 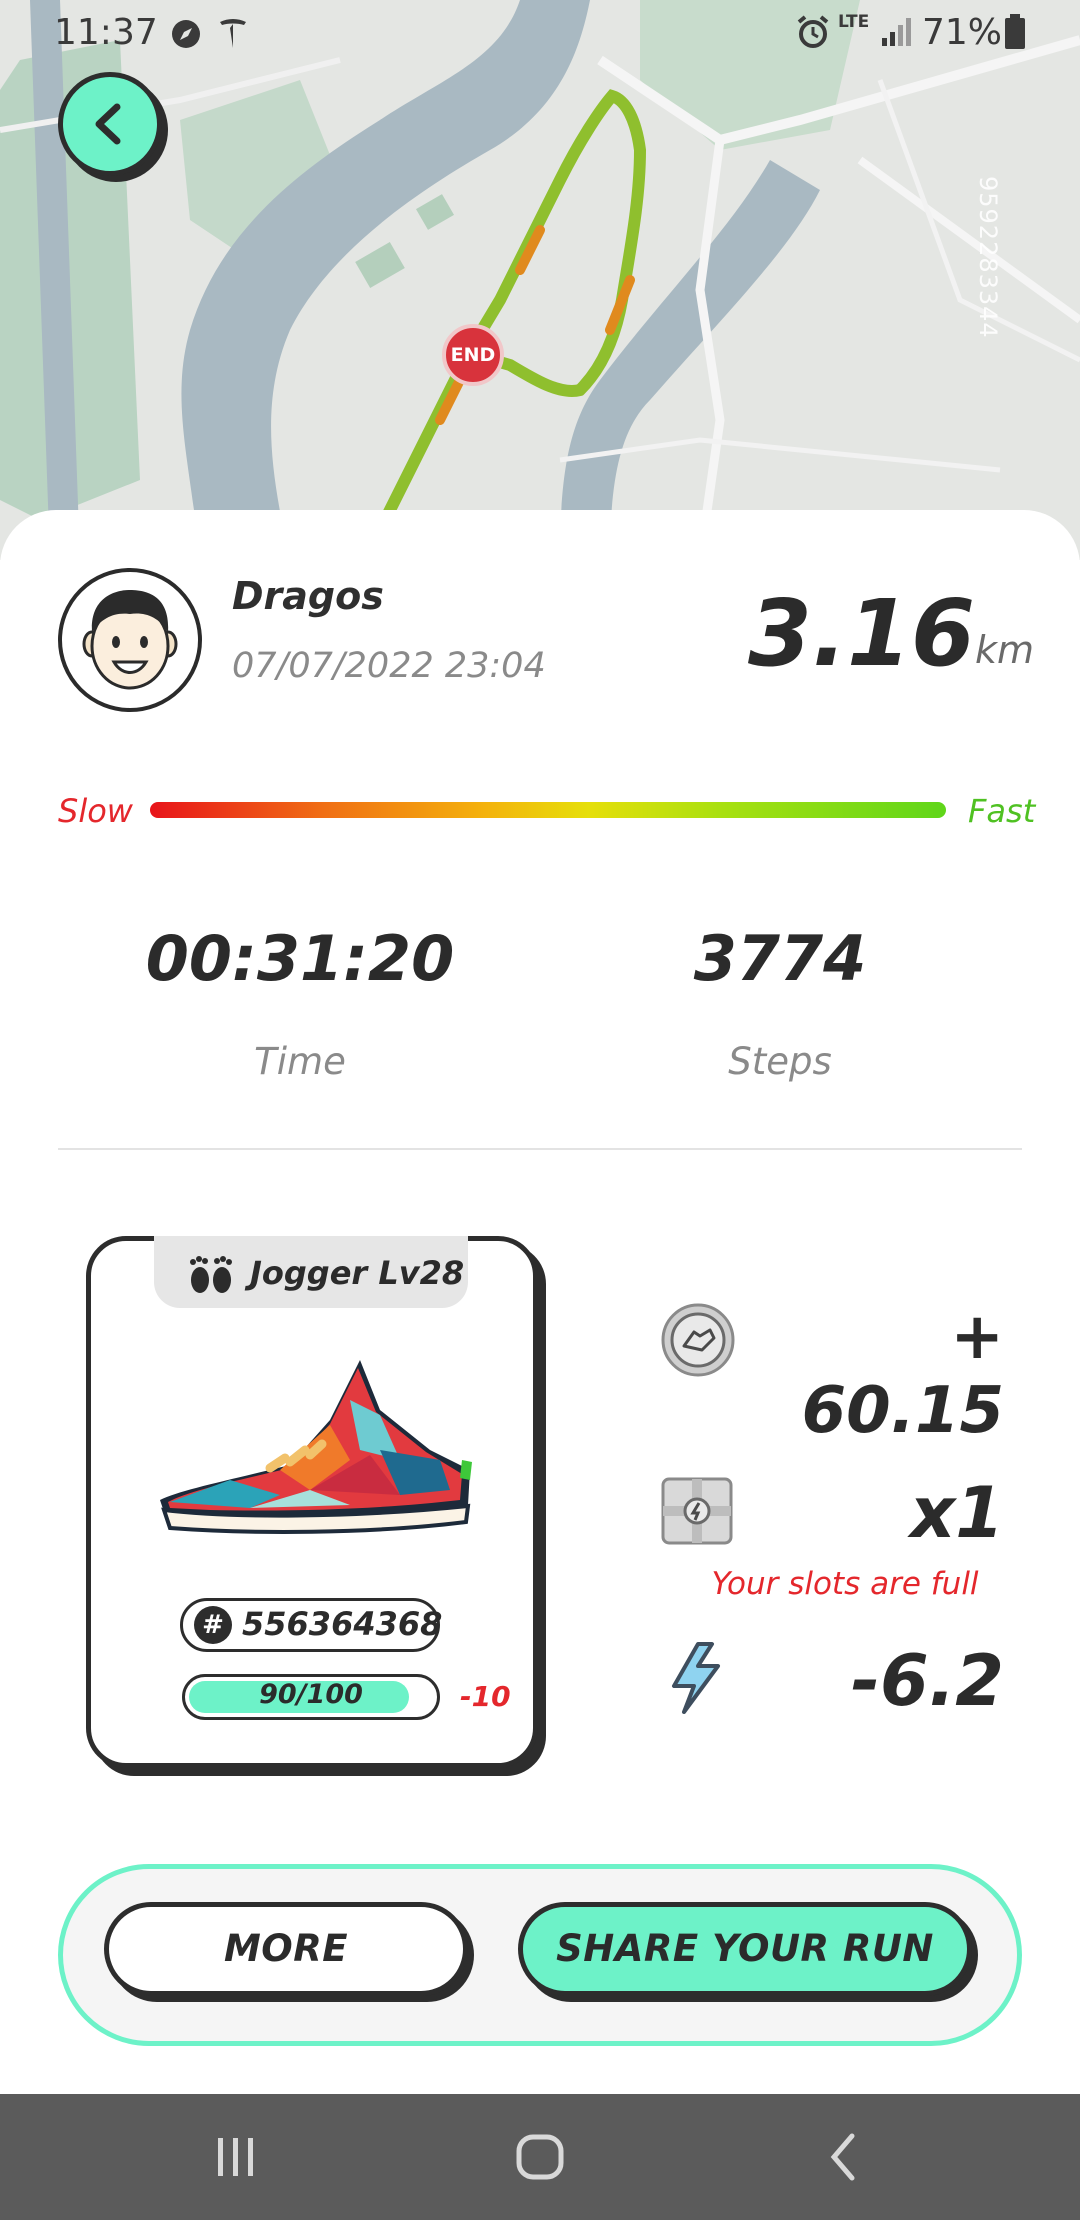 What do you see at coordinates (813, 31) in the screenshot?
I see `alarm-icon` at bounding box center [813, 31].